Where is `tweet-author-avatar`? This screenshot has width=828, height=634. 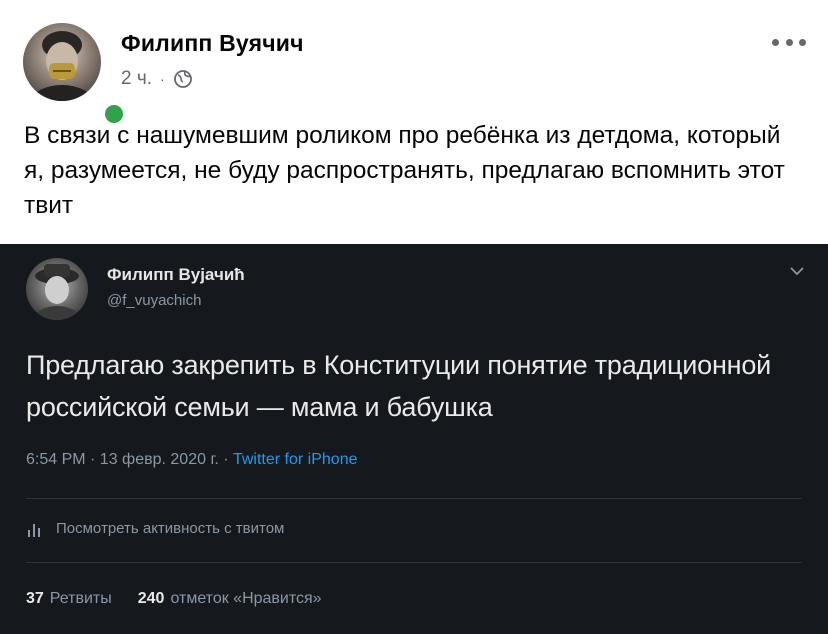 tweet-author-avatar is located at coordinates (57, 289).